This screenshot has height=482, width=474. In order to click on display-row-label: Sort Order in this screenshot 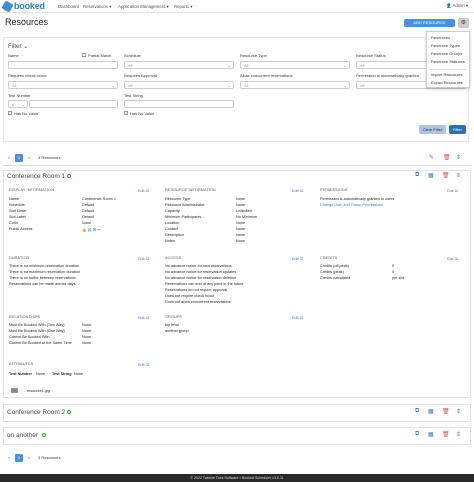, I will do `click(18, 211)`.